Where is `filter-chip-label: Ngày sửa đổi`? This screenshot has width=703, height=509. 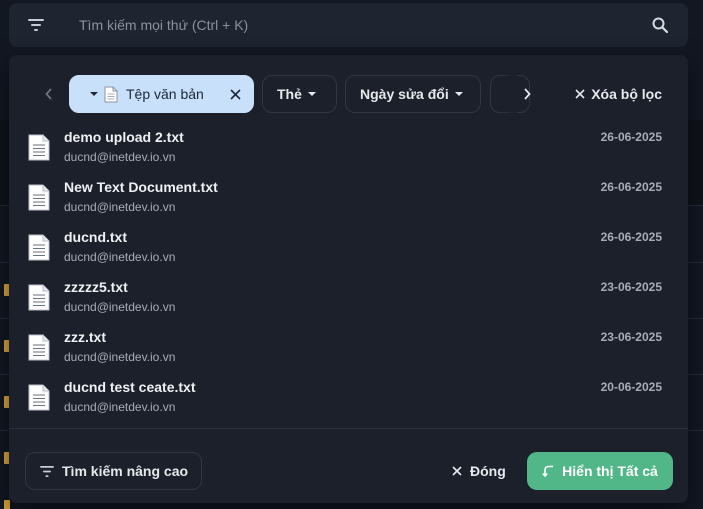
filter-chip-label: Ngày sửa đổi is located at coordinates (404, 94).